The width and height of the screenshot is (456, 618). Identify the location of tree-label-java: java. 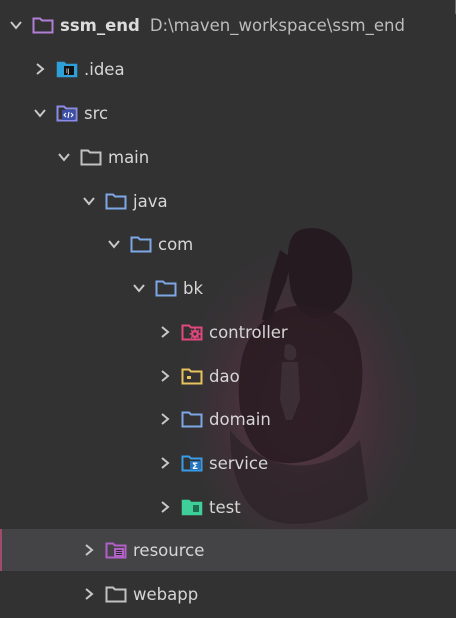
(150, 201).